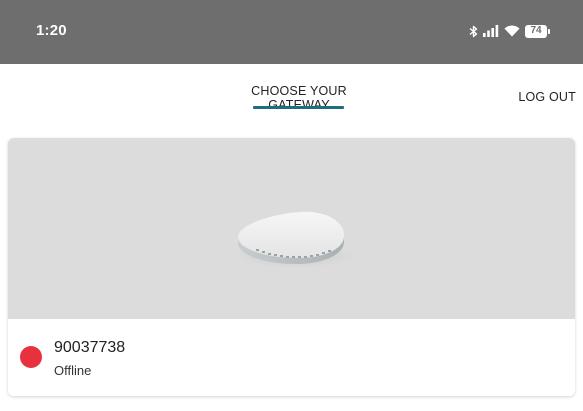 The image size is (583, 411). What do you see at coordinates (547, 97) in the screenshot?
I see `logout-button: LOG OUT` at bounding box center [547, 97].